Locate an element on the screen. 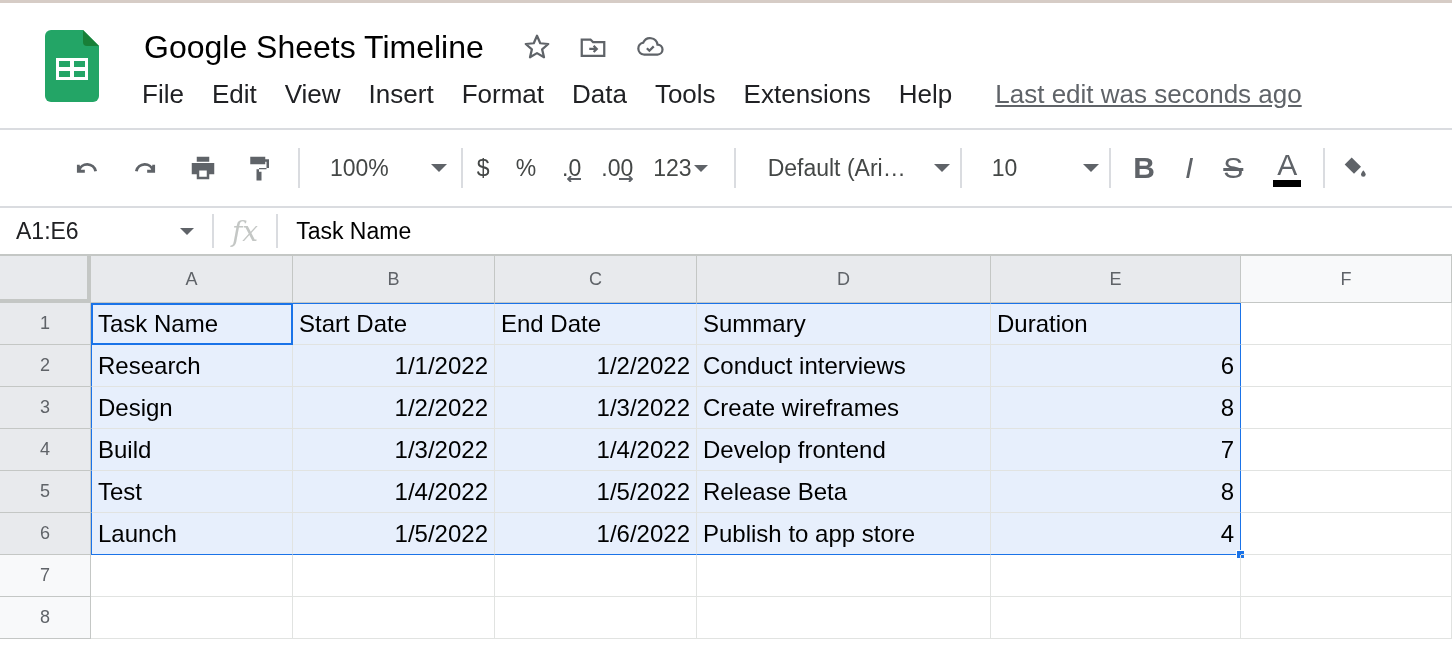 The image size is (1452, 648). table-cell: 7 is located at coordinates (1116, 450).